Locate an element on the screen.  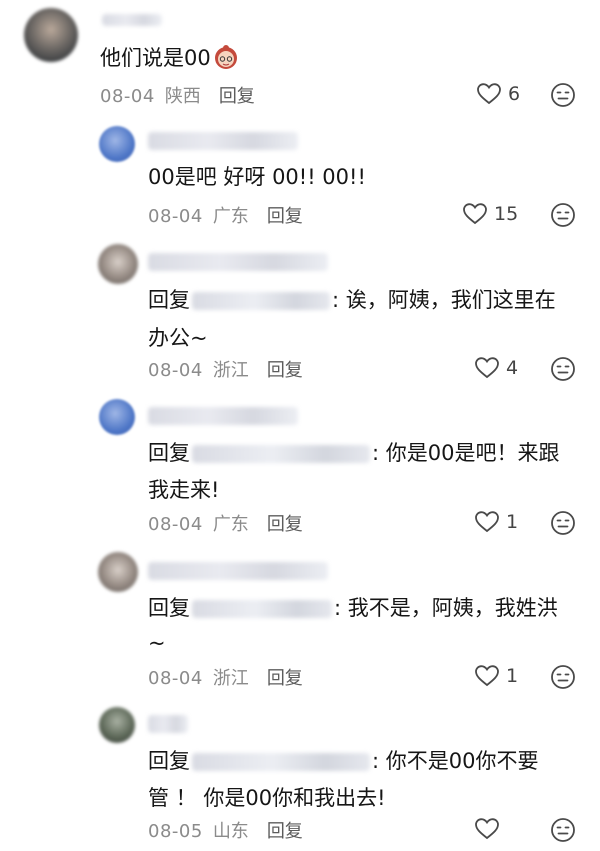
comment-text-line-1: 回复 : 你不是00你不要 is located at coordinates (343, 761).